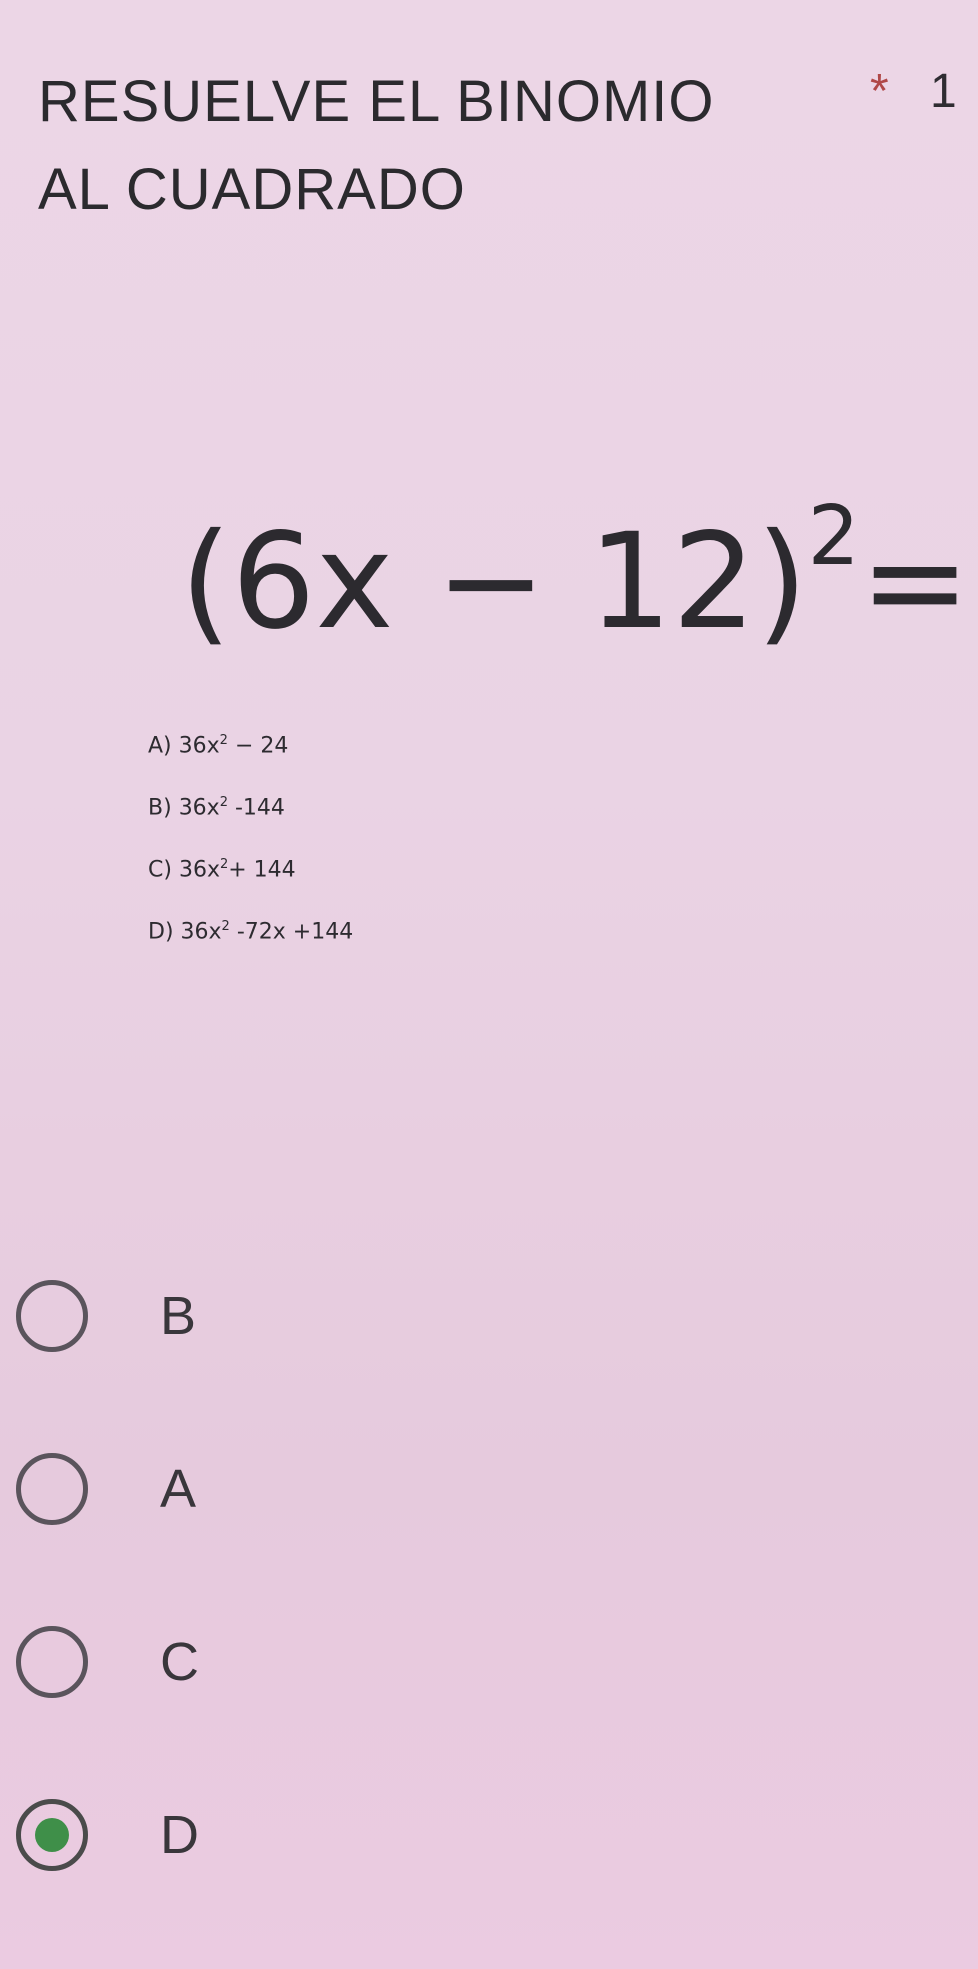 Image resolution: width=978 pixels, height=1969 pixels. I want to click on question-title: RESUELVE EL BINOMIO AL CUADRADO, so click(376, 145).